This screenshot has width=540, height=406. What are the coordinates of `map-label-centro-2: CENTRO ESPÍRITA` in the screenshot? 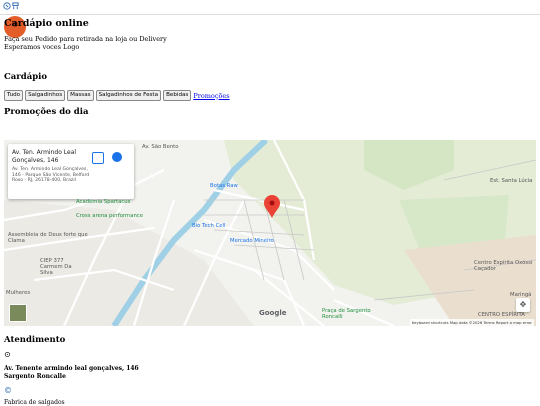 It's located at (501, 315).